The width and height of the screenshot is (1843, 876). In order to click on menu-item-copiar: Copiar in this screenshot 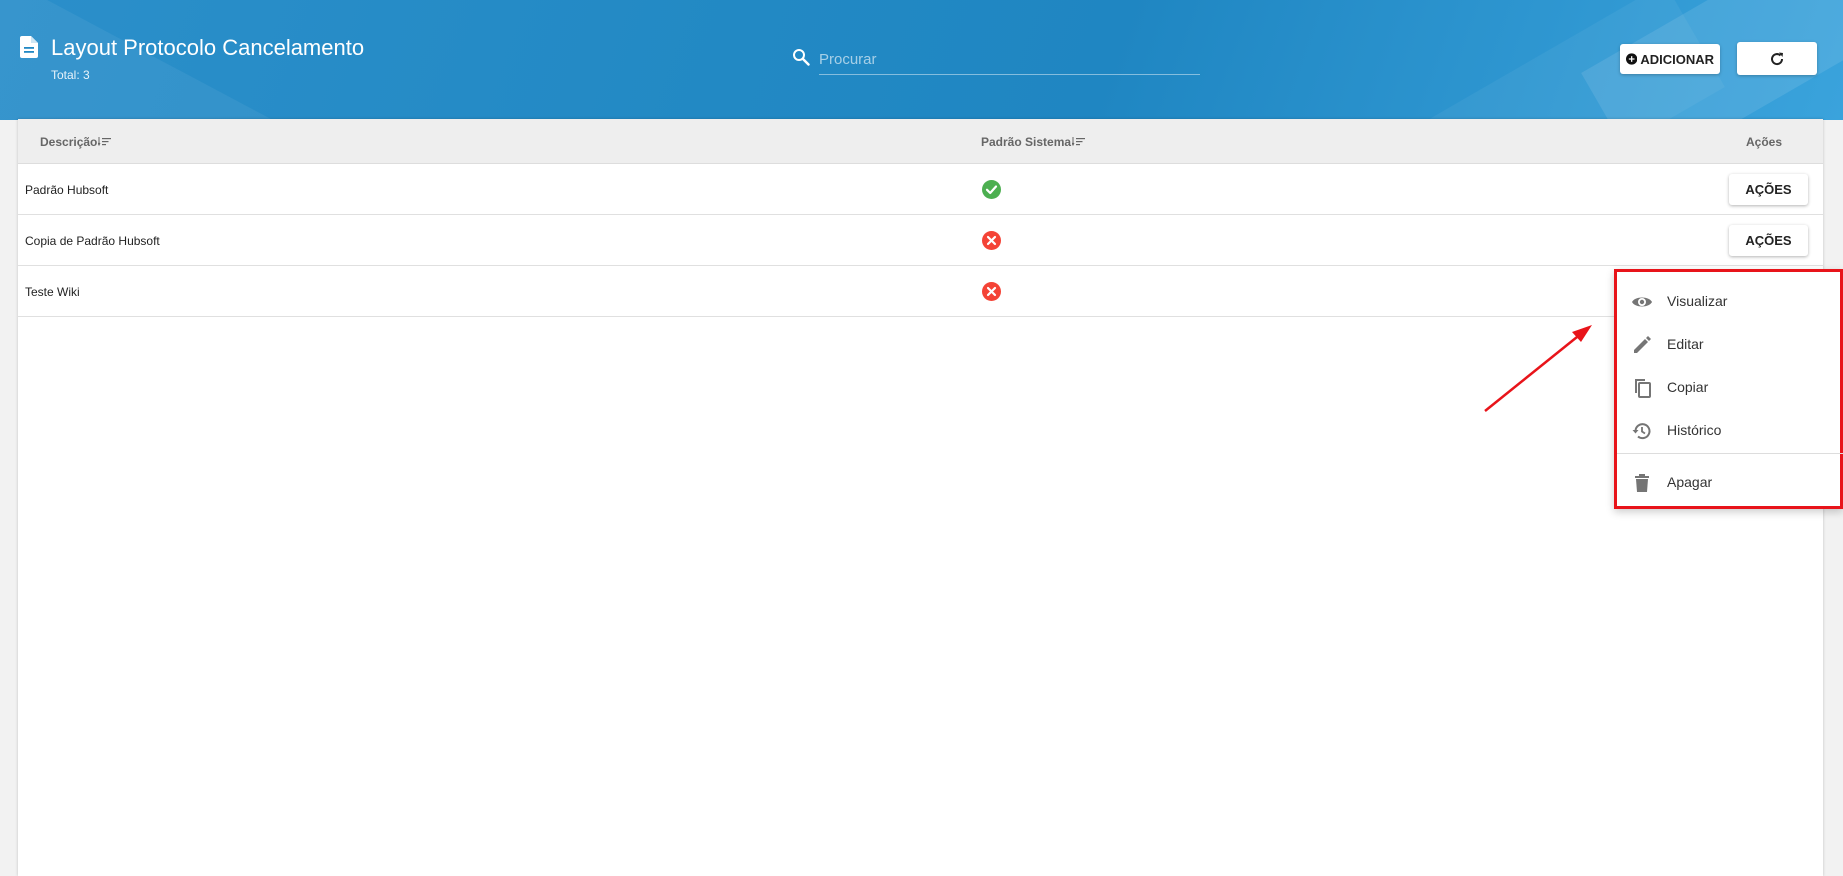, I will do `click(1730, 387)`.